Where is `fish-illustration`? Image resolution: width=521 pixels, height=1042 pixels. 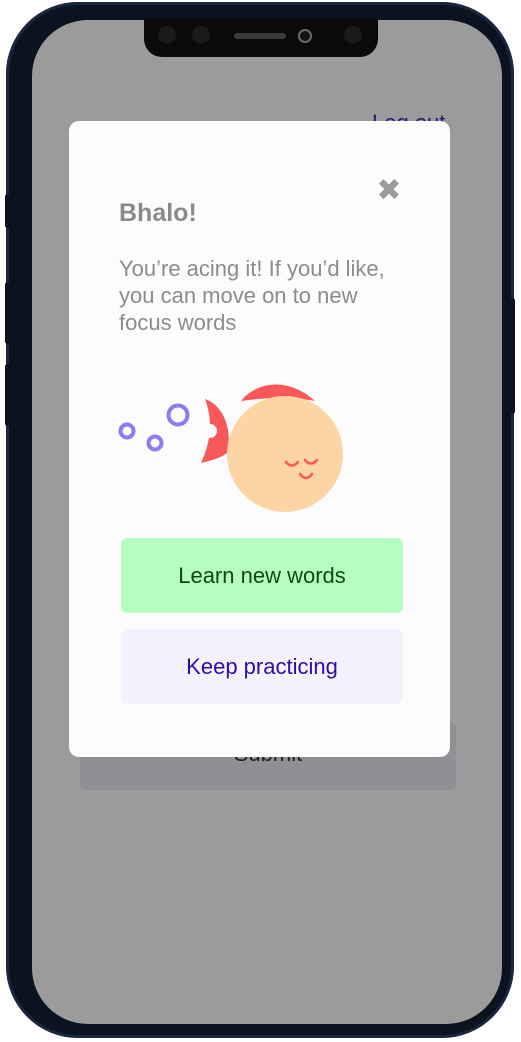
fish-illustration is located at coordinates (230, 448).